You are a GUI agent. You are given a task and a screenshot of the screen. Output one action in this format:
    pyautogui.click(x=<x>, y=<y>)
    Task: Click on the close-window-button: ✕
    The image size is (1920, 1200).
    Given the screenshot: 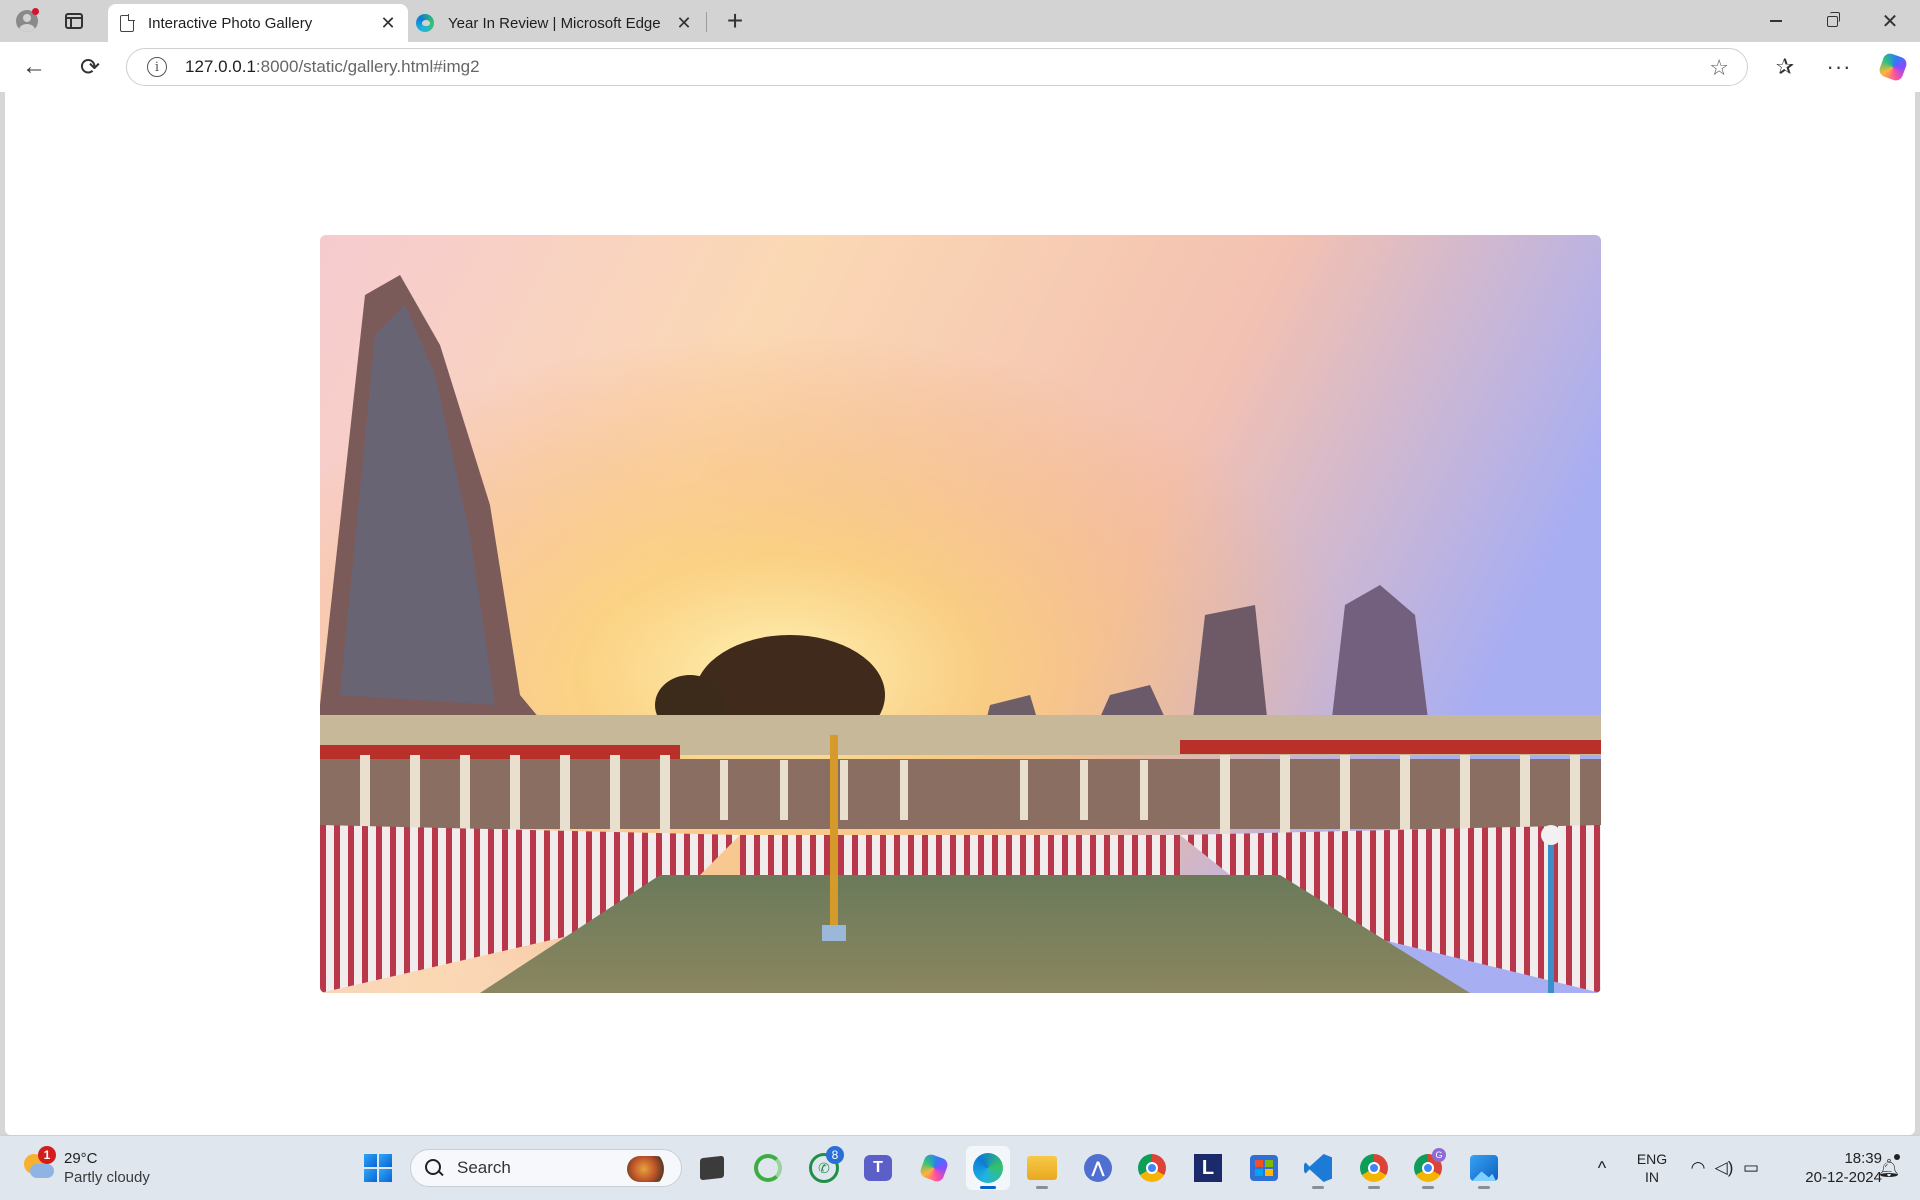 What is the action you would take?
    pyautogui.click(x=1890, y=21)
    